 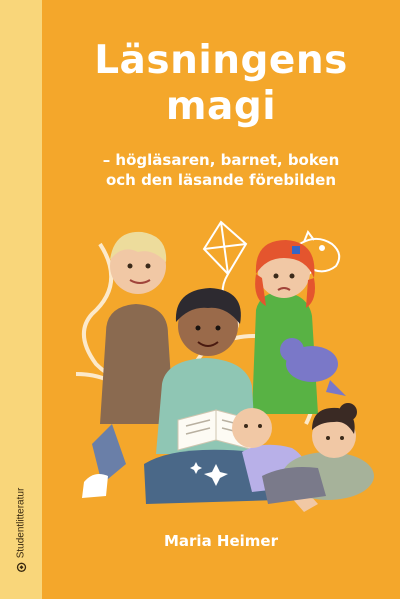 I want to click on publisher-name: Studentlitteratur, so click(x=21, y=523).